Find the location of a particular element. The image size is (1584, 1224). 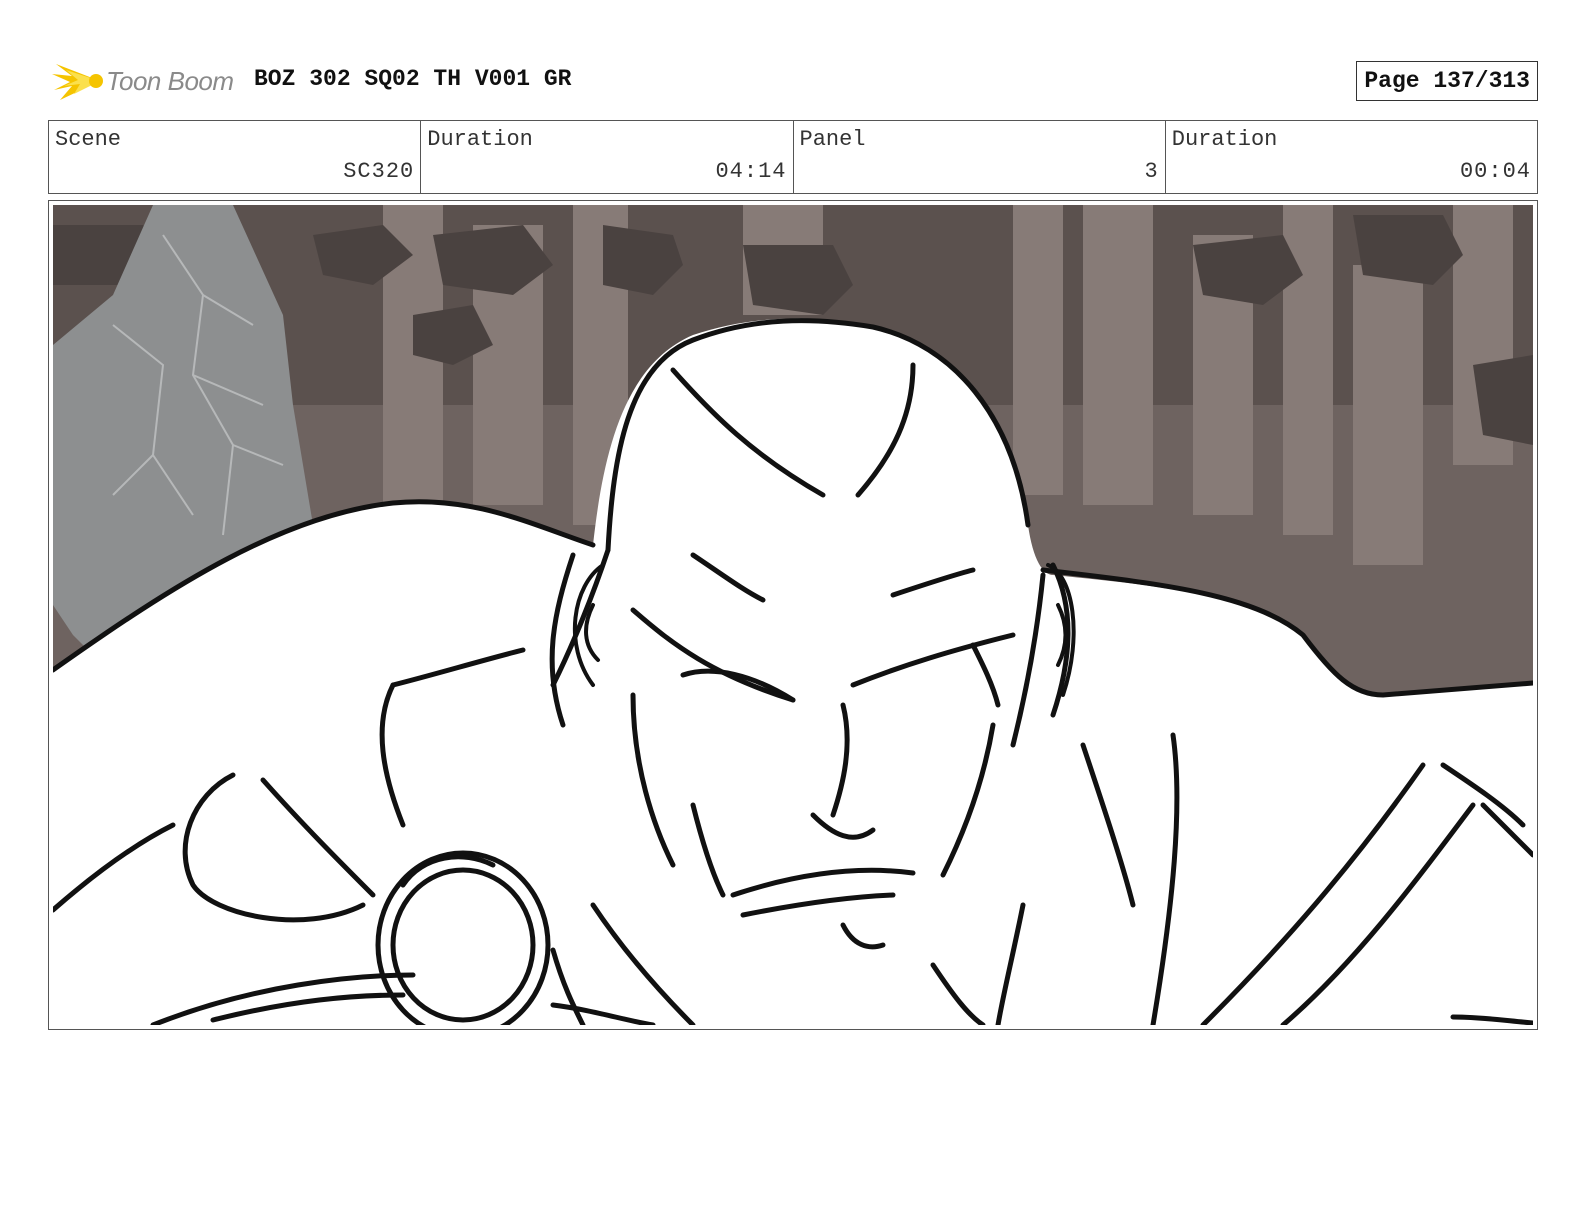

panel-duration-cell: Duration 00:04 is located at coordinates (1351, 157).